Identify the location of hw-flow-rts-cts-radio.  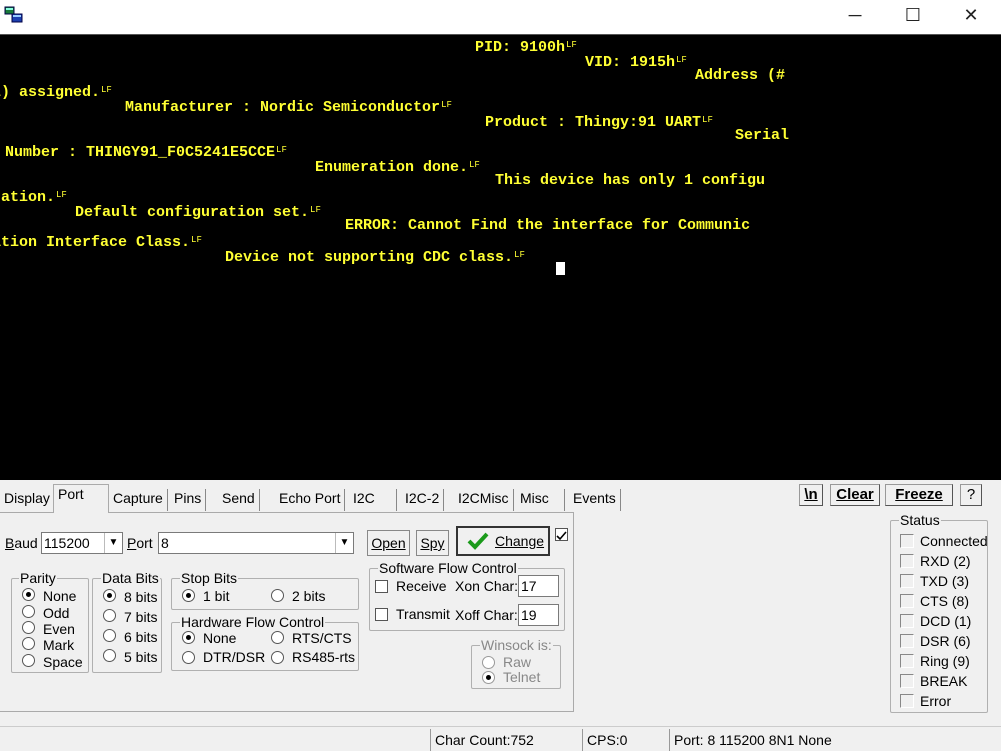
(277, 637).